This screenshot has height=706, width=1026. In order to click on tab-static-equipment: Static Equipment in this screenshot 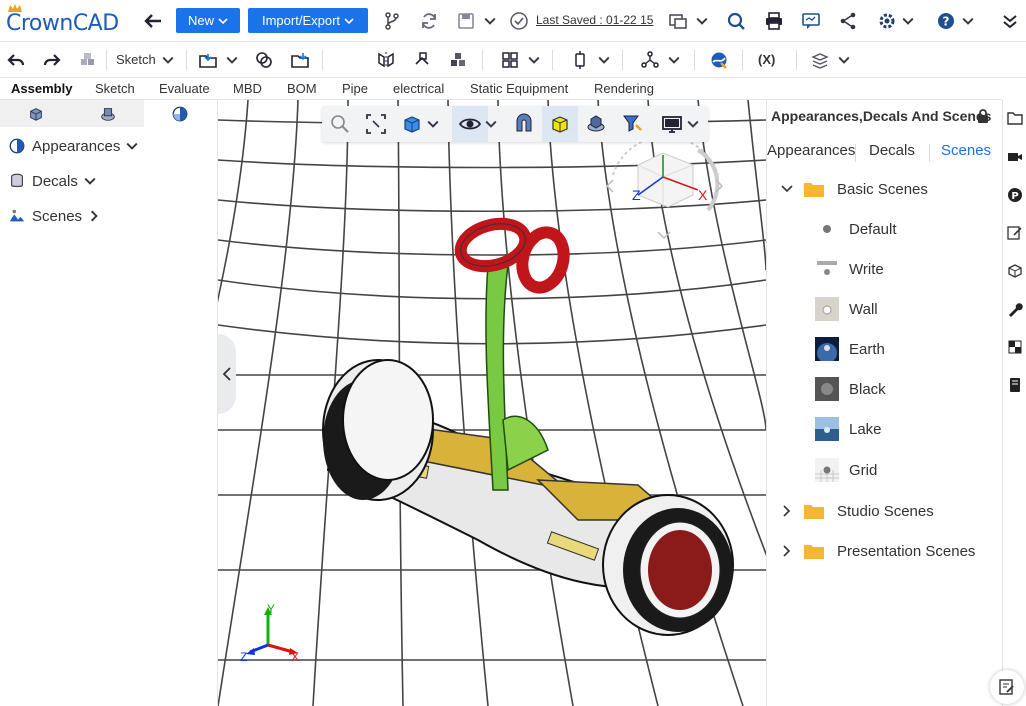, I will do `click(519, 88)`.